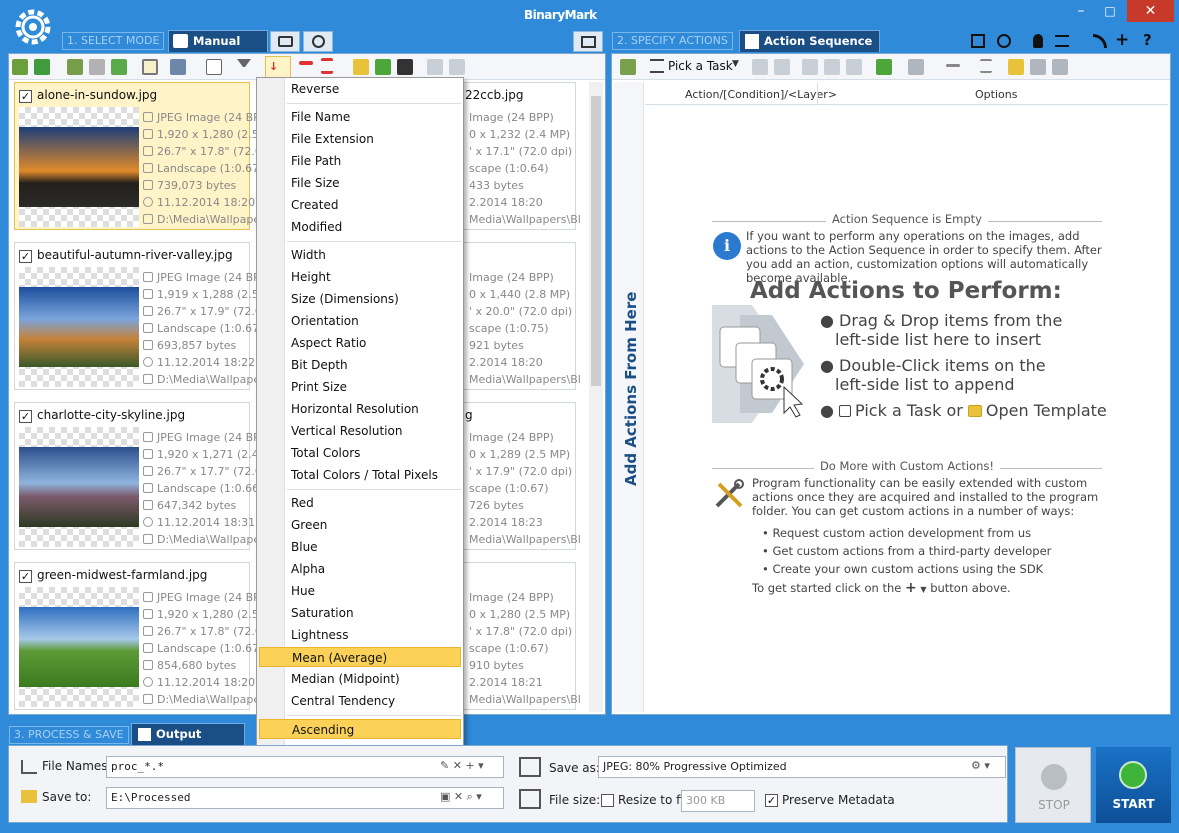  What do you see at coordinates (1038, 67) in the screenshot?
I see `template-settings-icon` at bounding box center [1038, 67].